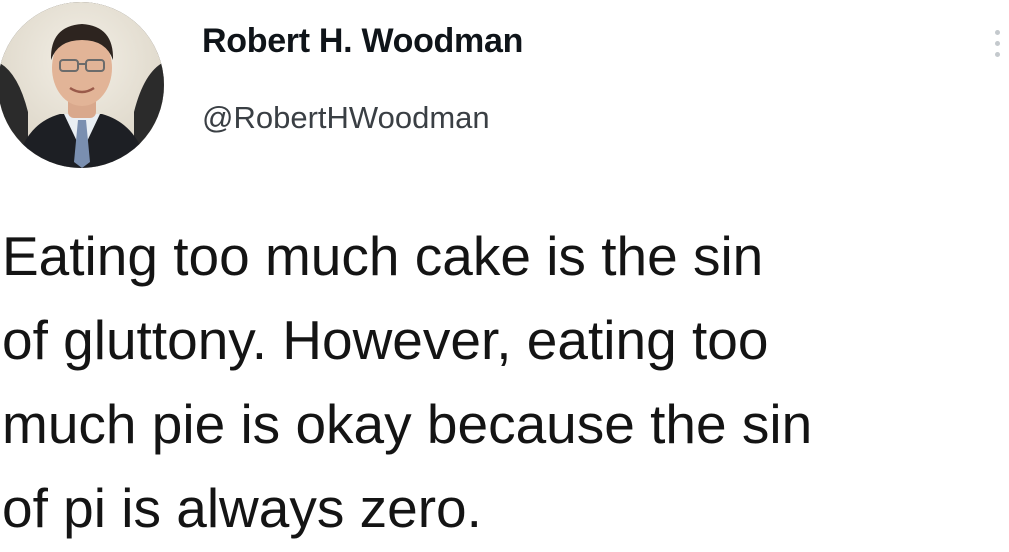  I want to click on tweet-text-line: of pi is always zero., so click(242, 508).